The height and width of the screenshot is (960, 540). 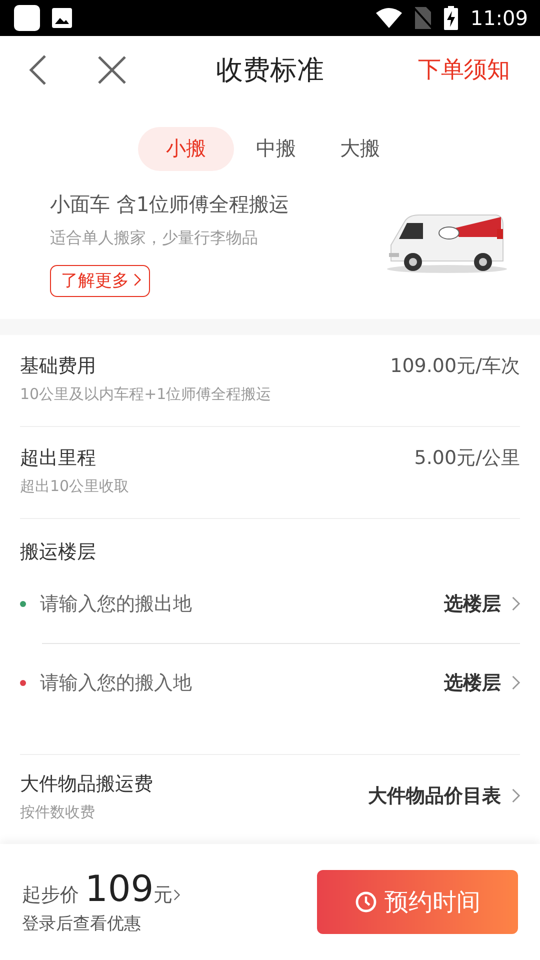 I want to click on price-list-link: 大件物品价目表, so click(x=444, y=796).